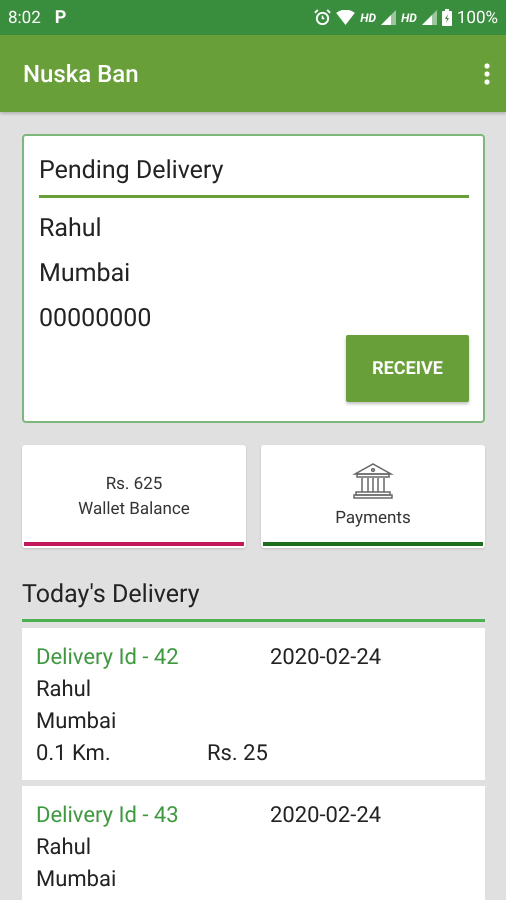  What do you see at coordinates (24, 18) in the screenshot?
I see `status-time: 8:02` at bounding box center [24, 18].